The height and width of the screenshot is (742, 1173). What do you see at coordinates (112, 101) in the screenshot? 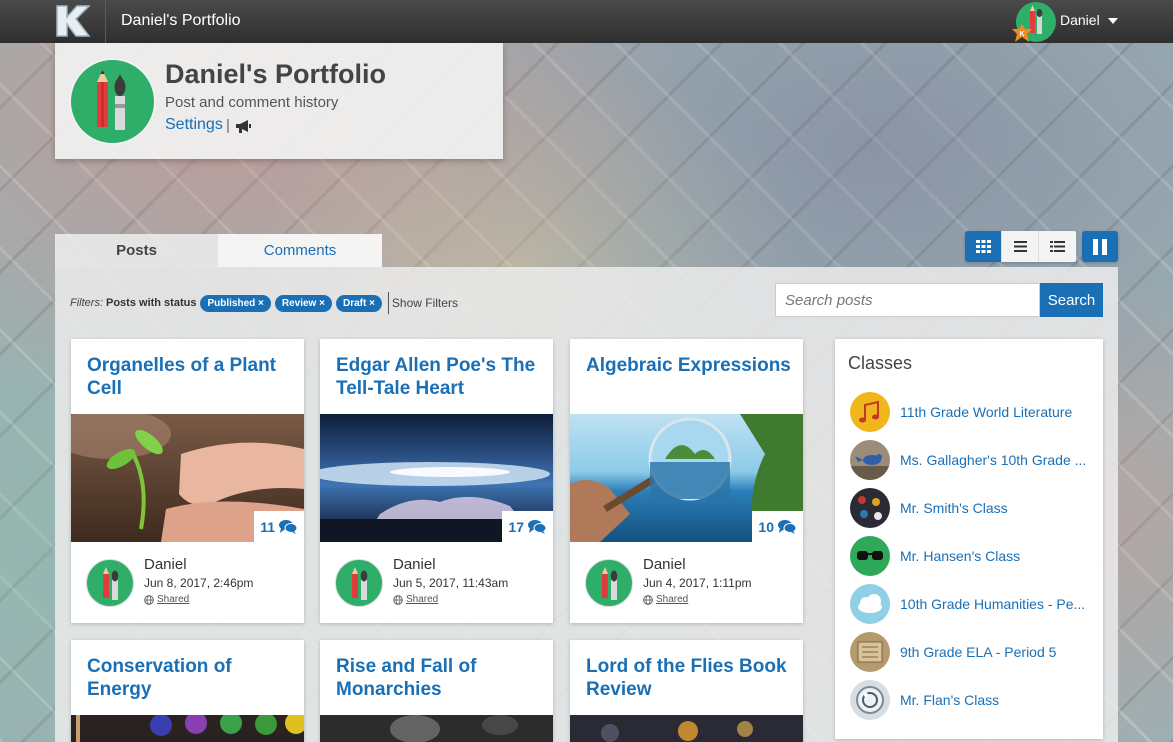
I see `portfolio-avatar` at bounding box center [112, 101].